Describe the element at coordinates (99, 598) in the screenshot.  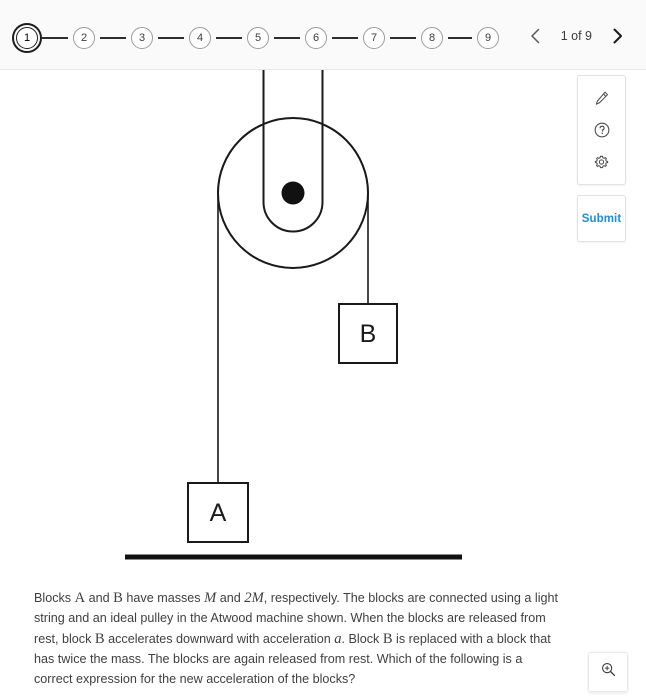
I see `q-seg-2: and` at that location.